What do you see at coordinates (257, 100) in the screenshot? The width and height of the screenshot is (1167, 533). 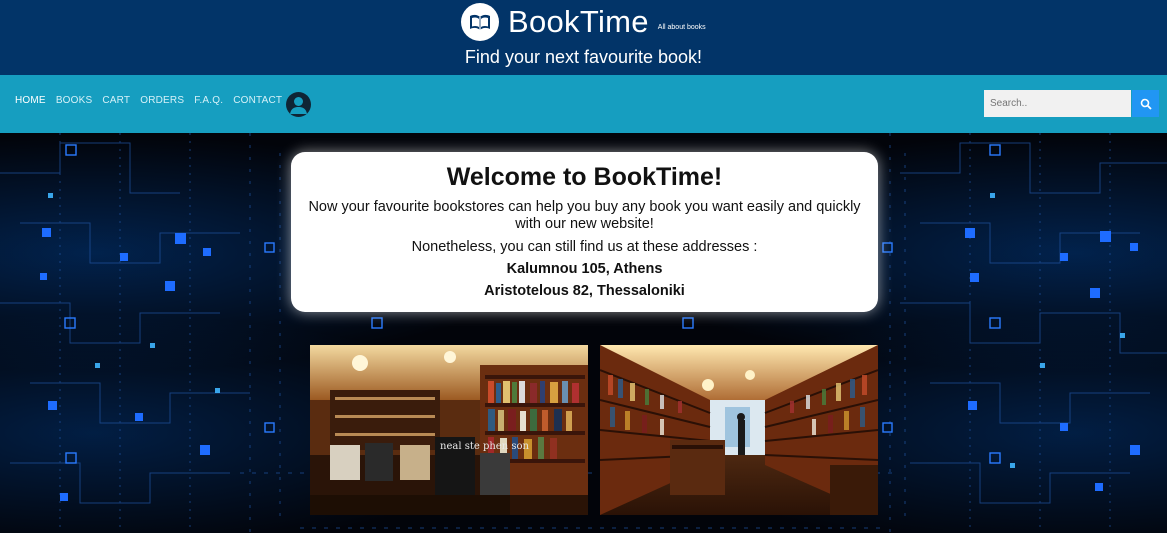 I see `nav-contact: CONTACT` at bounding box center [257, 100].